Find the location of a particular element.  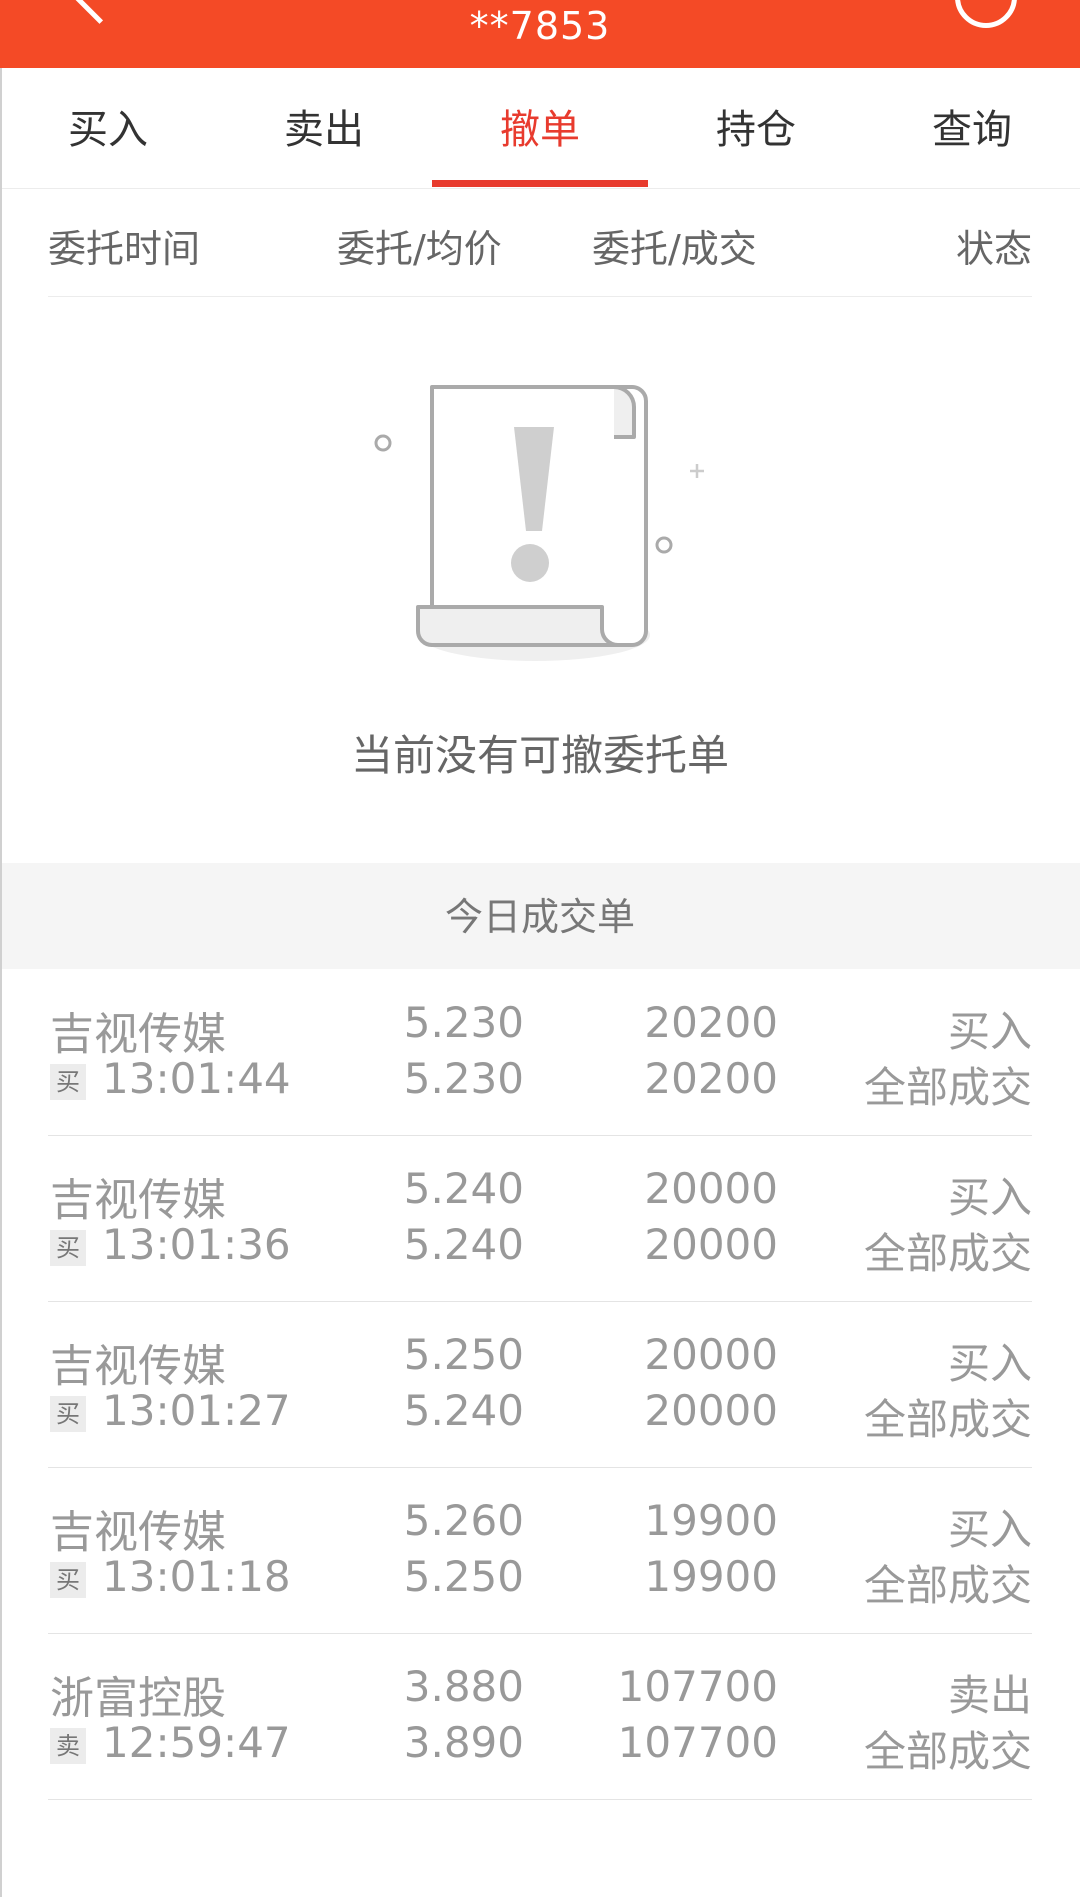

order-quantity: 19900 is located at coordinates (711, 1520).